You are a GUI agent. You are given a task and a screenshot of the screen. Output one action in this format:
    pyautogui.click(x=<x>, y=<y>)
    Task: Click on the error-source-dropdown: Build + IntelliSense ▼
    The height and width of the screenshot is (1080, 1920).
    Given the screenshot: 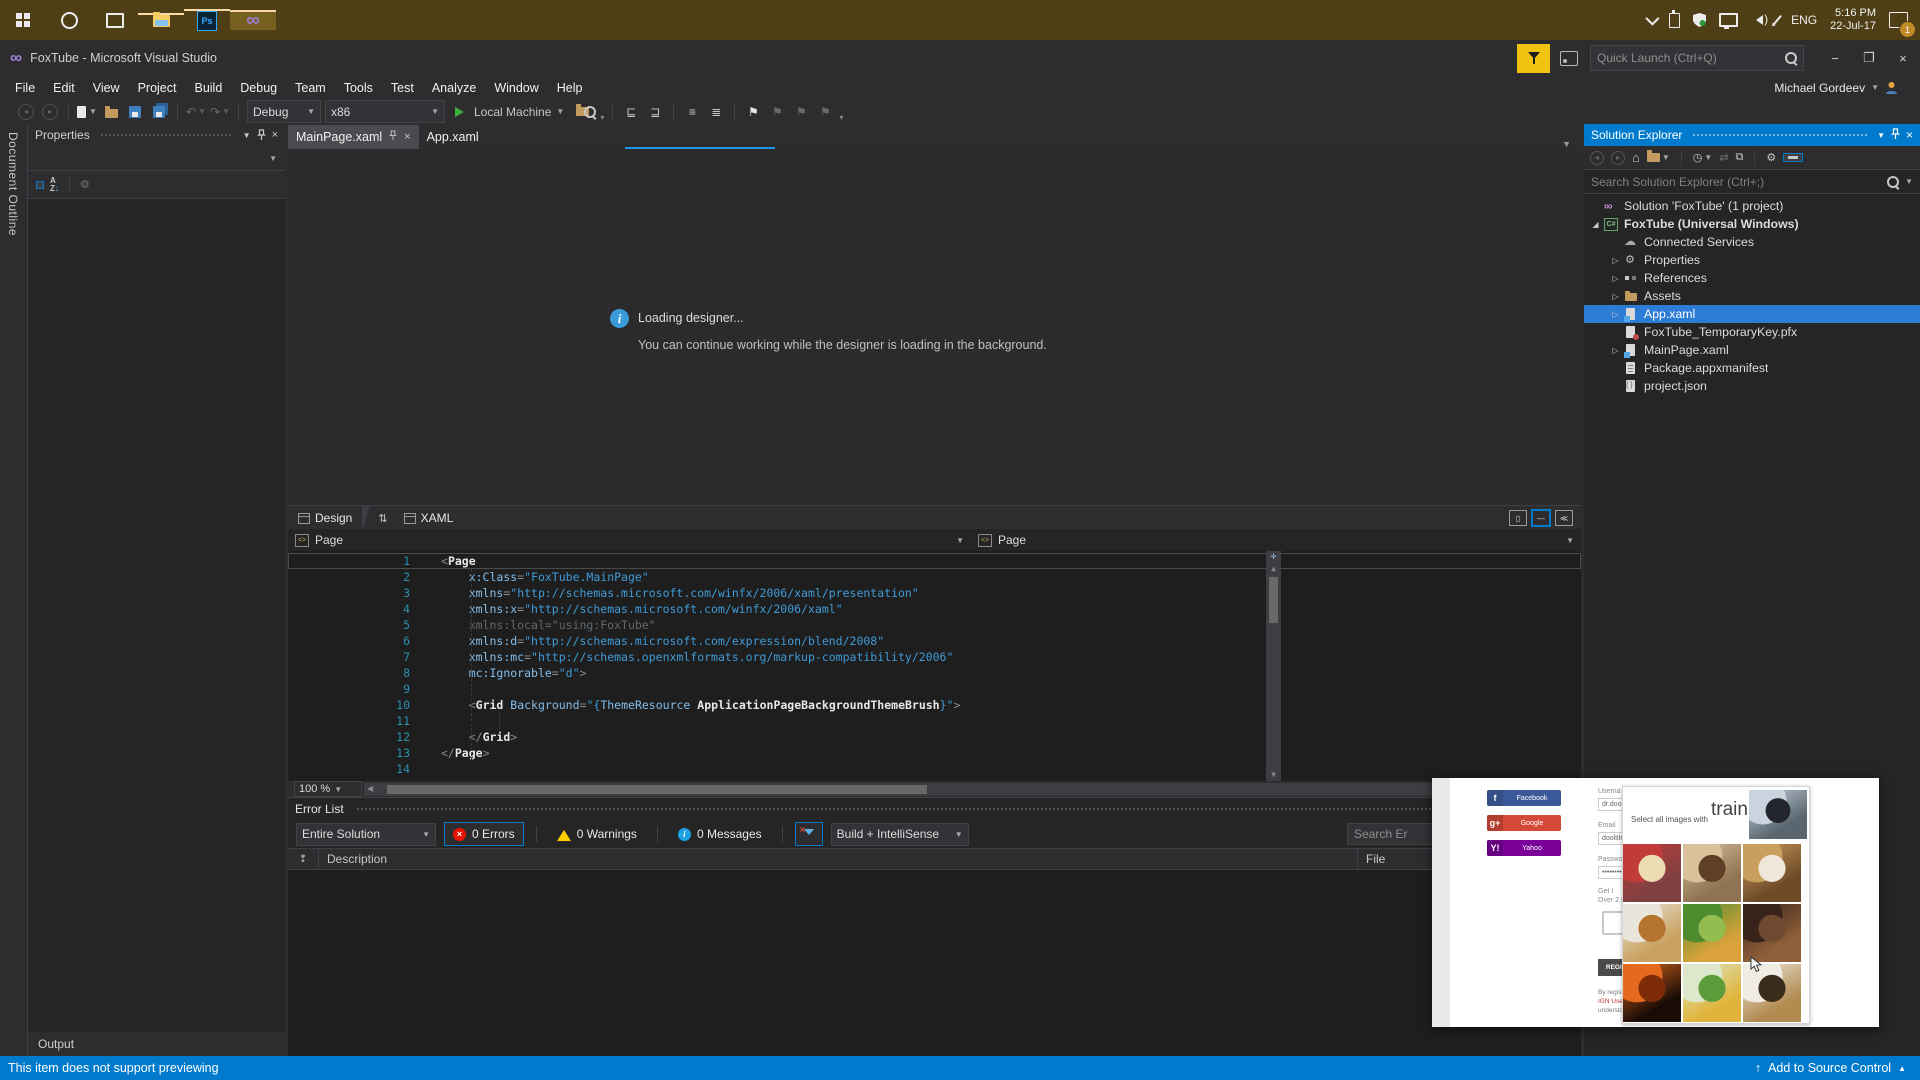 What is the action you would take?
    pyautogui.click(x=899, y=834)
    